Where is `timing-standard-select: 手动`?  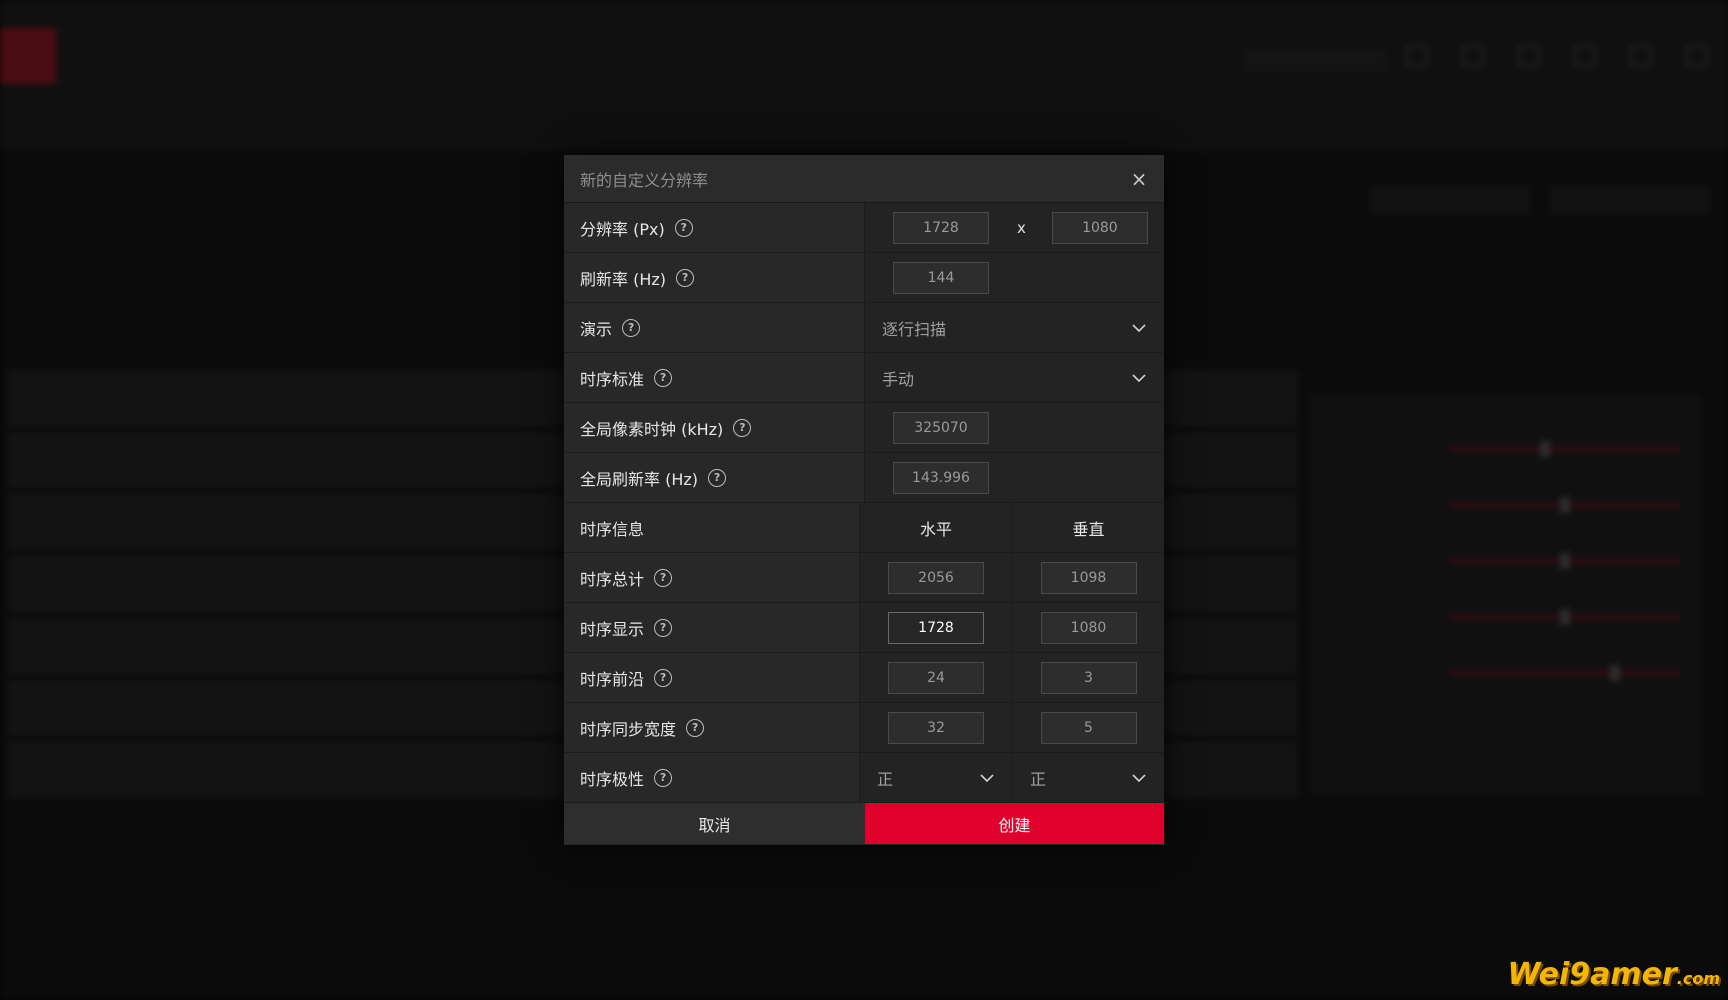 timing-standard-select: 手动 is located at coordinates (1014, 377).